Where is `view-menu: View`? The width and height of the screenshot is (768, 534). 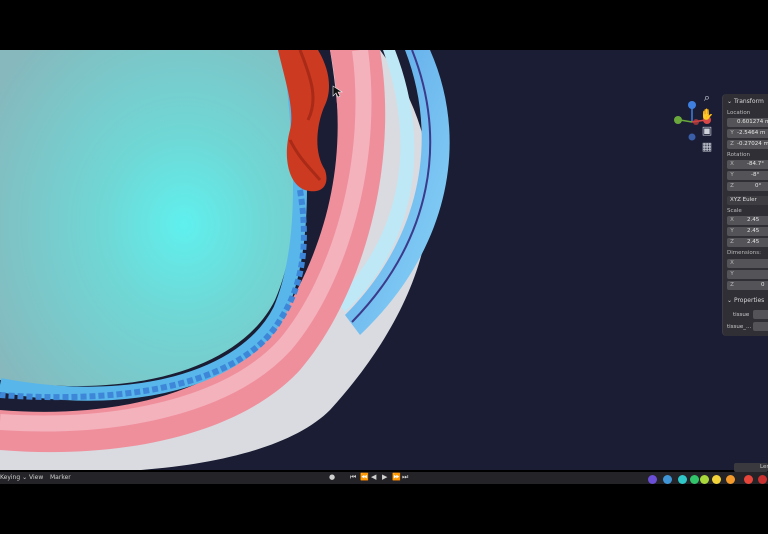
view-menu: View is located at coordinates (36, 477).